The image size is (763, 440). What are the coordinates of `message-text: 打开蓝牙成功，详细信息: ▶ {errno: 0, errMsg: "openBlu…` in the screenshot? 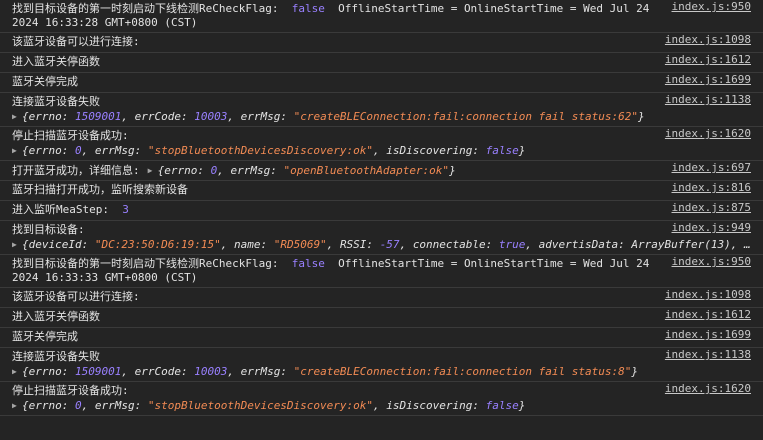 It's located at (381, 170).